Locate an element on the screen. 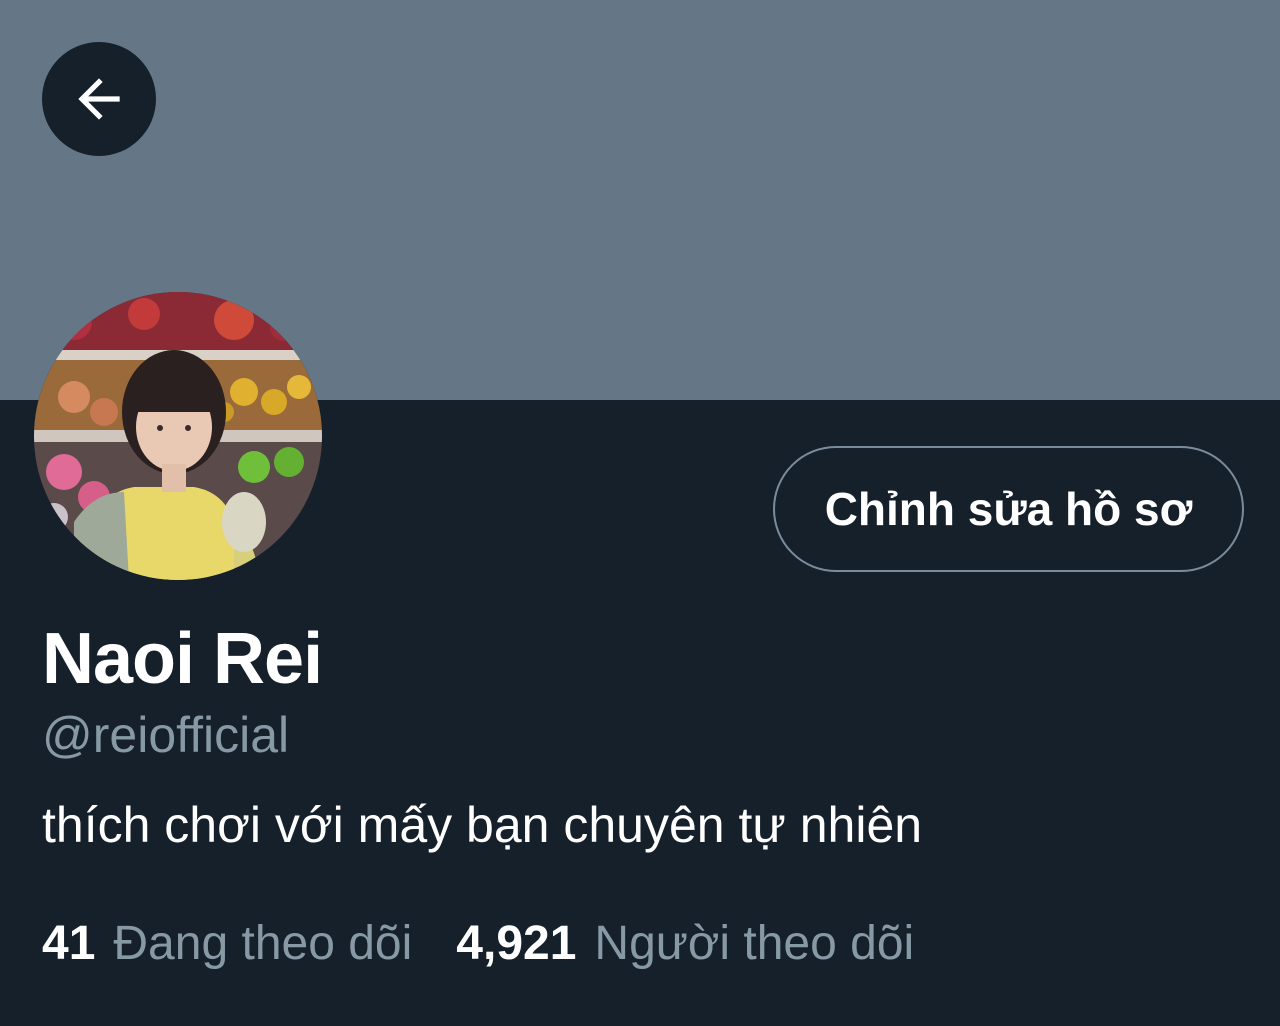 This screenshot has height=1026, width=1280. following-stat: 41 Đang theo dõi is located at coordinates (227, 943).